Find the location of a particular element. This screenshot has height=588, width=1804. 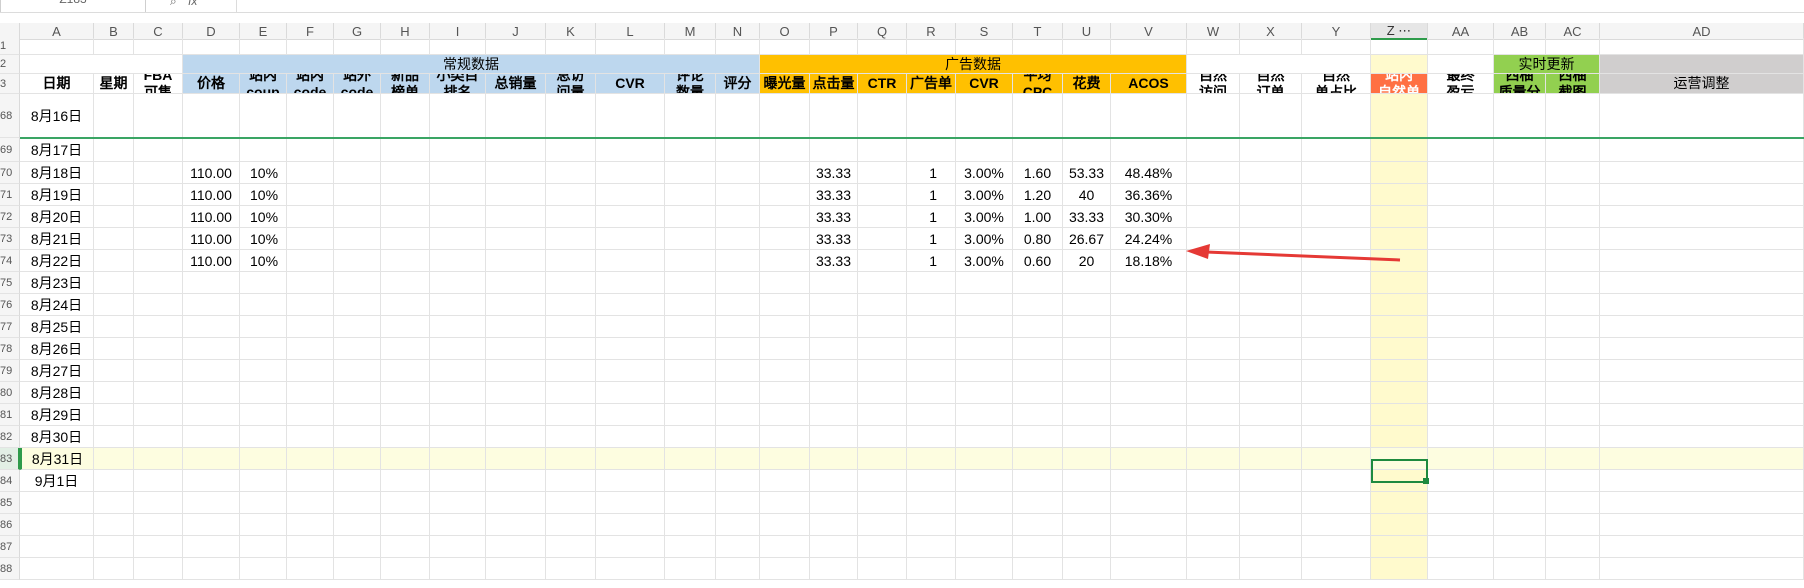

cell-AA82 is located at coordinates (1461, 437).